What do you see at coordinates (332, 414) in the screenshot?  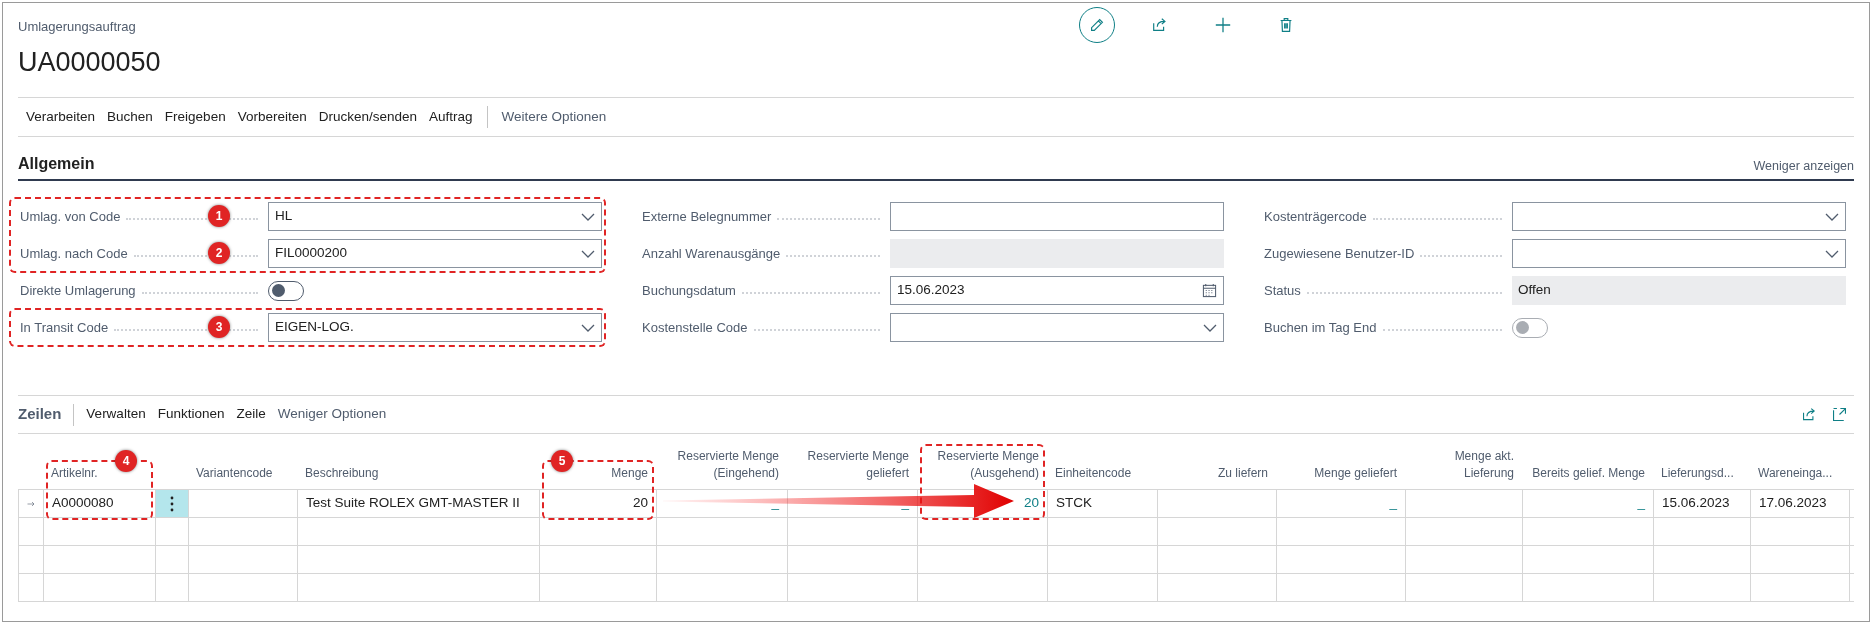 I see `less-options-button: Weniger Optionen` at bounding box center [332, 414].